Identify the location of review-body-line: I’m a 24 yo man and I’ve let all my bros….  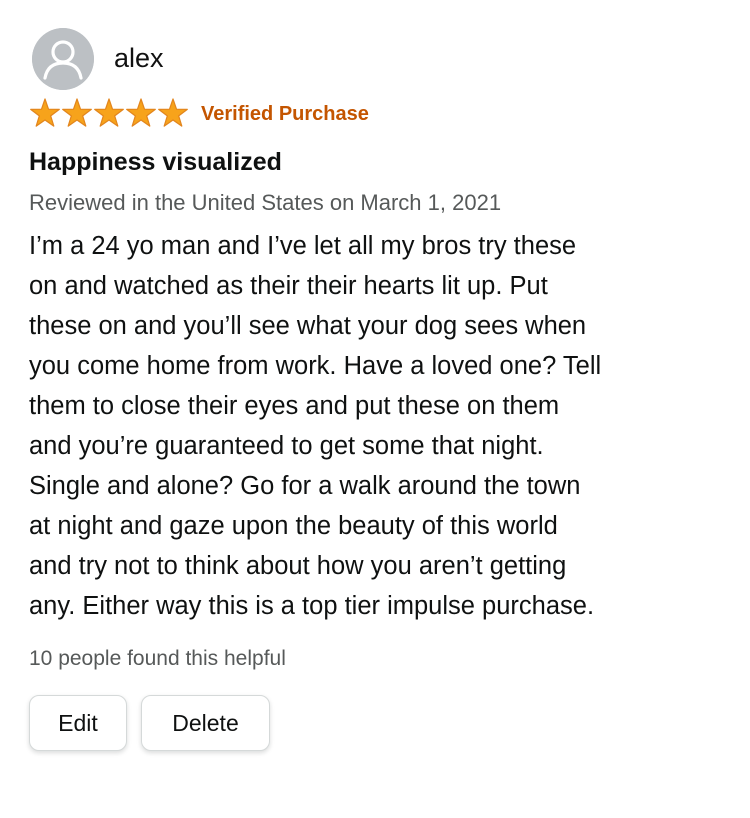
(303, 246).